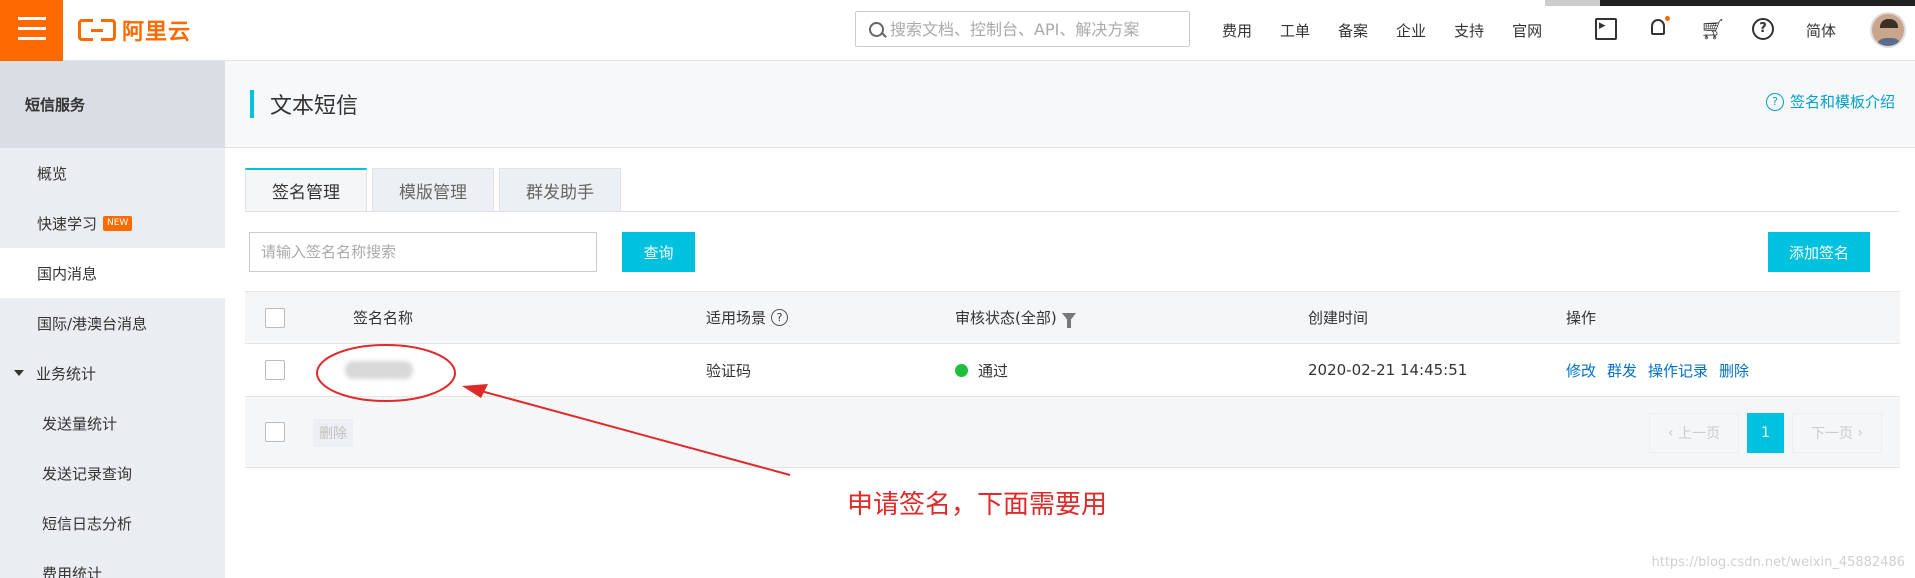 This screenshot has width=1915, height=578. I want to click on annotation-arrow-line, so click(630, 431).